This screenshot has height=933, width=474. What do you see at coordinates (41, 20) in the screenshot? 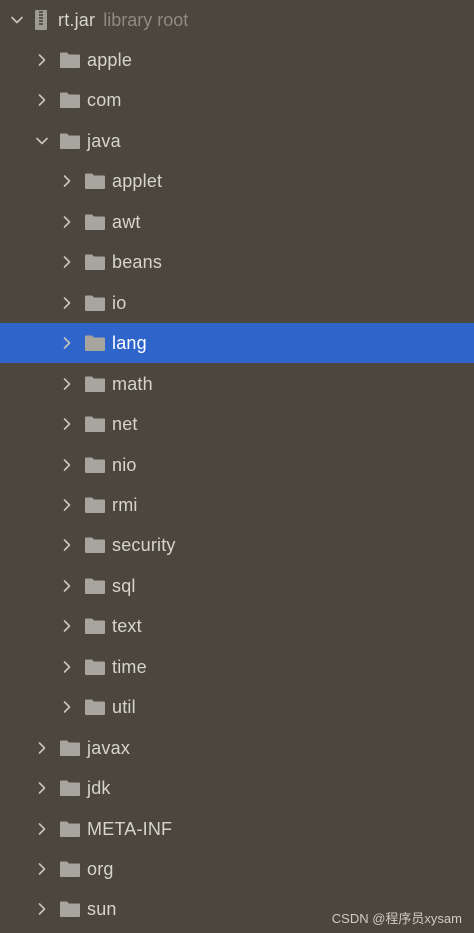
I see `jar-archive-icon` at bounding box center [41, 20].